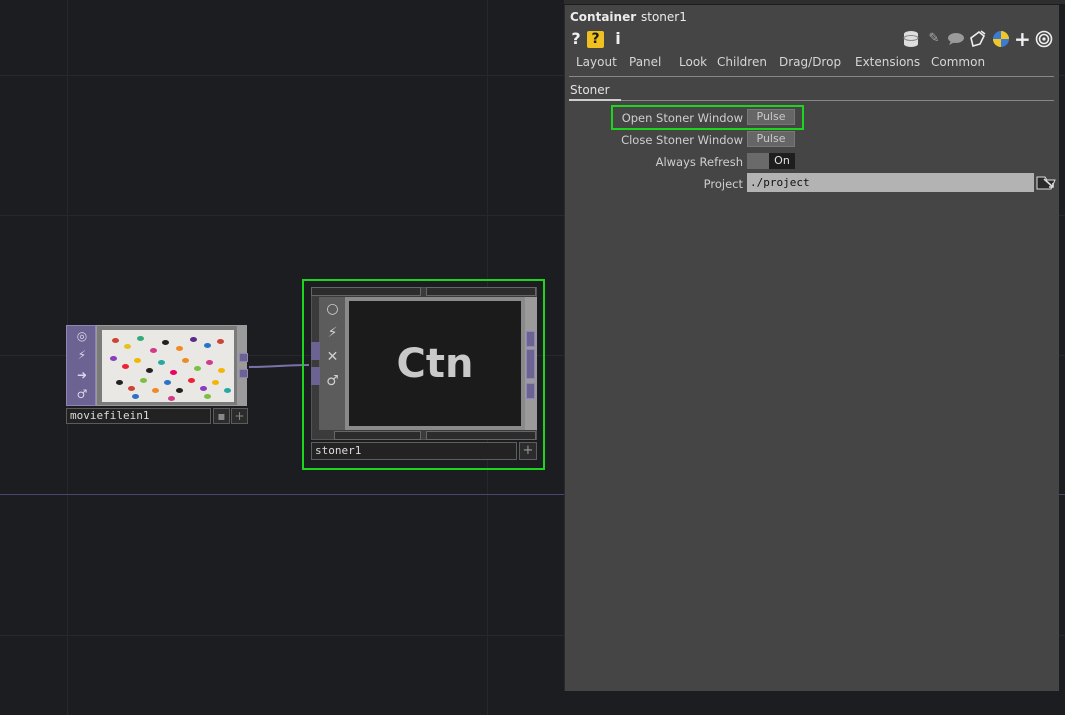  What do you see at coordinates (595, 100) in the screenshot?
I see `active-tab-indicator` at bounding box center [595, 100].